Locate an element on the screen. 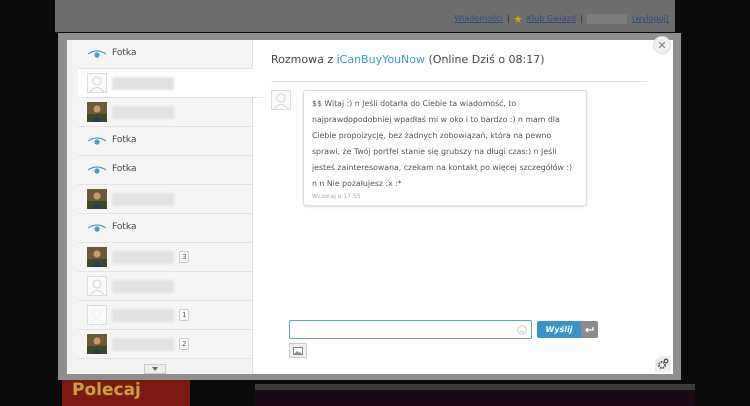 The image size is (750, 406). blurred-name is located at coordinates (143, 83).